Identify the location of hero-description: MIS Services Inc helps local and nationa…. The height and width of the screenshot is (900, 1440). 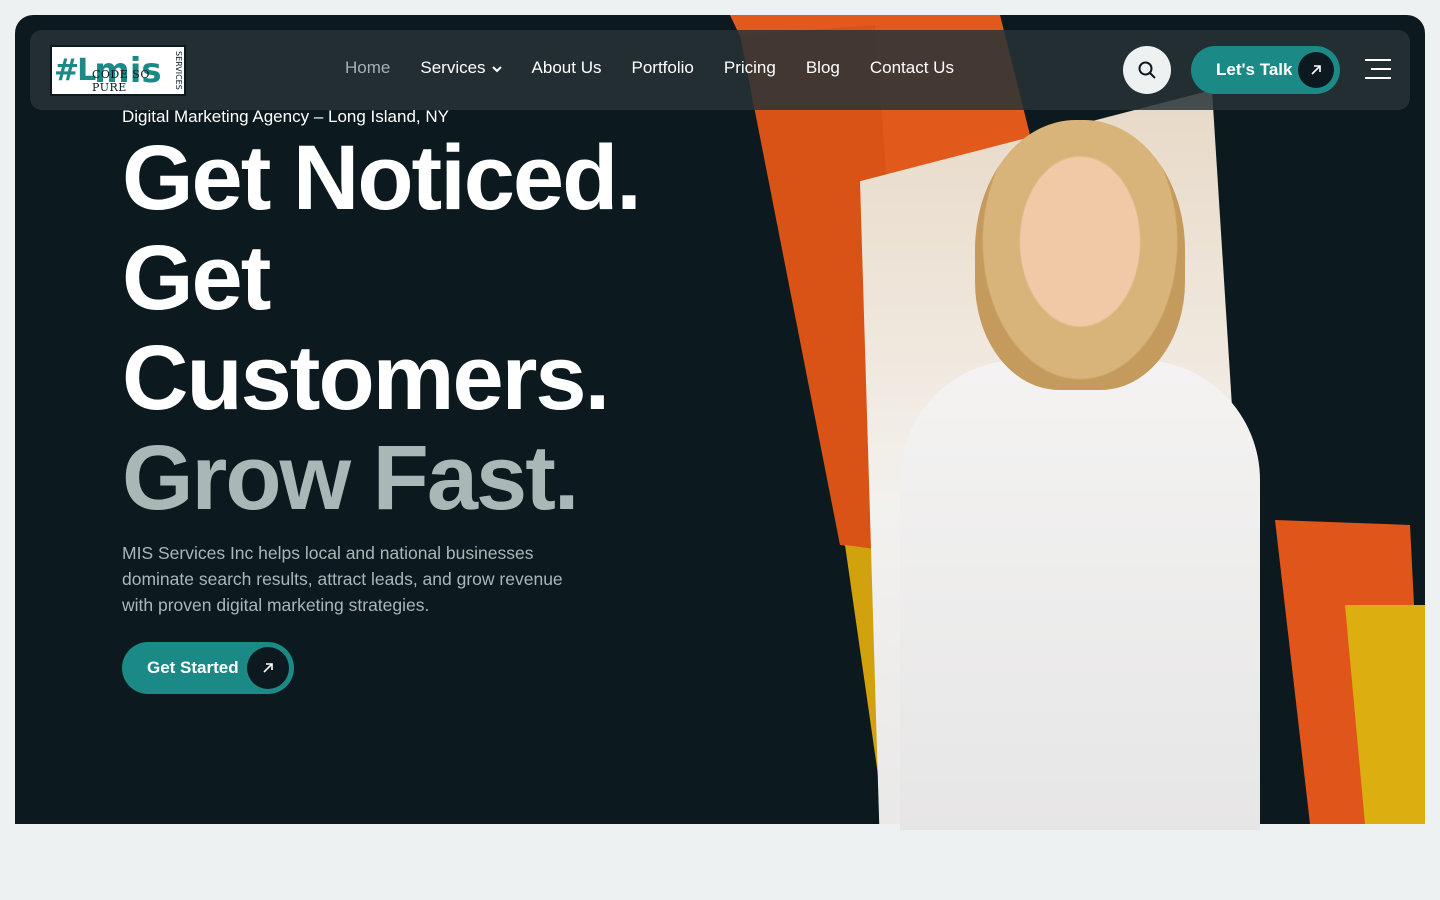
(342, 579).